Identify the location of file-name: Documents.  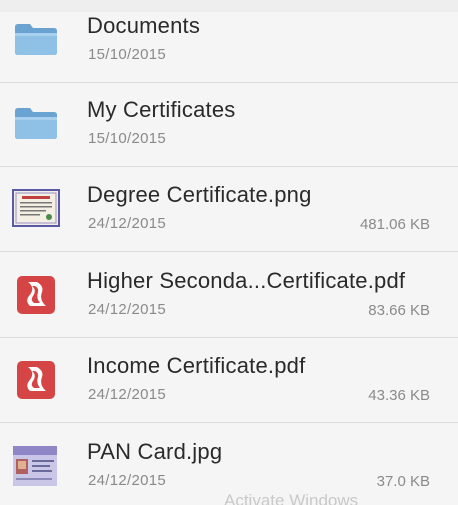
(144, 25).